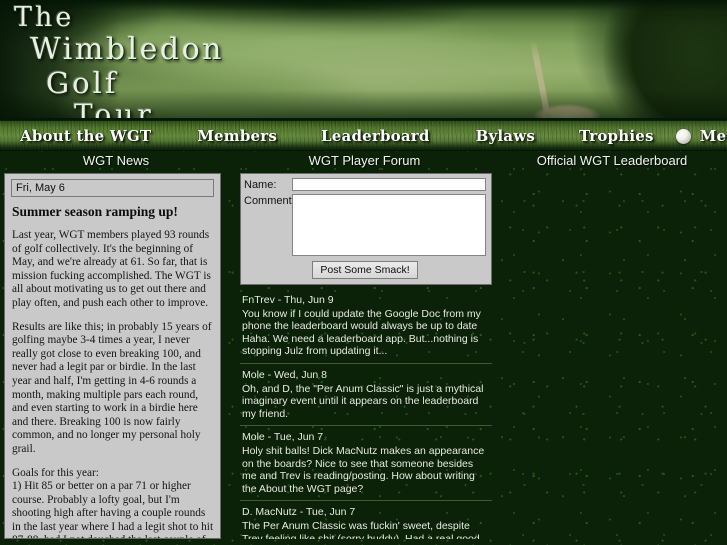 The height and width of the screenshot is (545, 727). I want to click on post-button-row: Post Some Smack!, so click(365, 269).